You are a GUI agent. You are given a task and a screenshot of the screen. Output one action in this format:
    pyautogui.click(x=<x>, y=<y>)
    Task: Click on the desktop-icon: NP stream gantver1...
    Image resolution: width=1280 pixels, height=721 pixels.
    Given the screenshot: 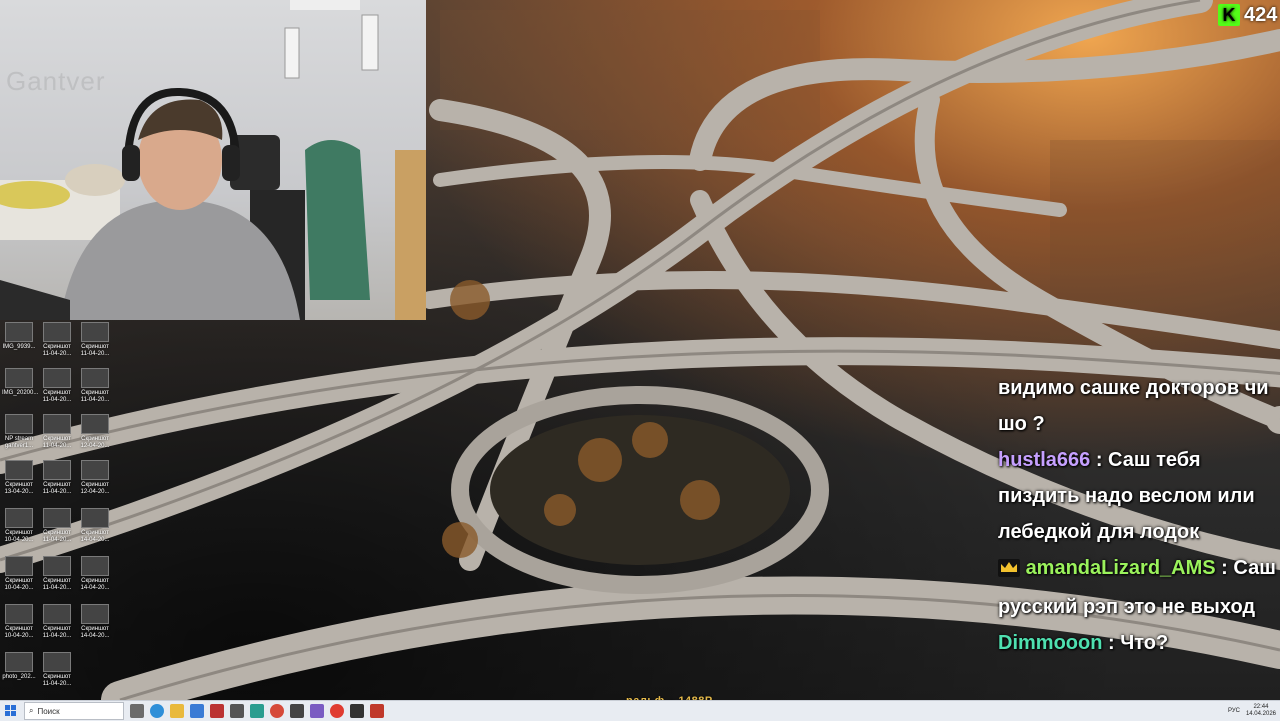 What is the action you would take?
    pyautogui.click(x=19, y=432)
    